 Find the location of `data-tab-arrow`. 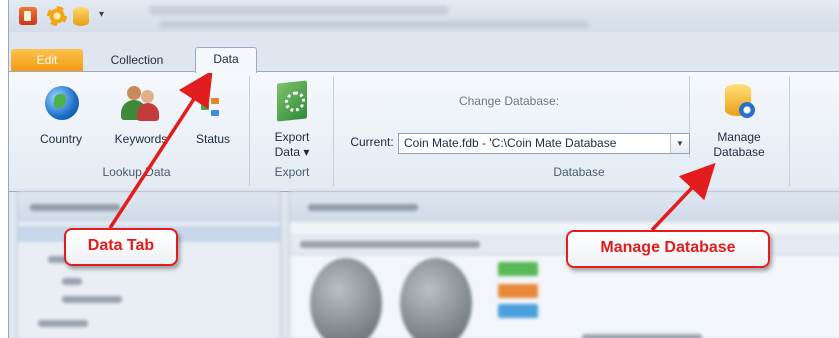

data-tab-arrow is located at coordinates (160, 149).